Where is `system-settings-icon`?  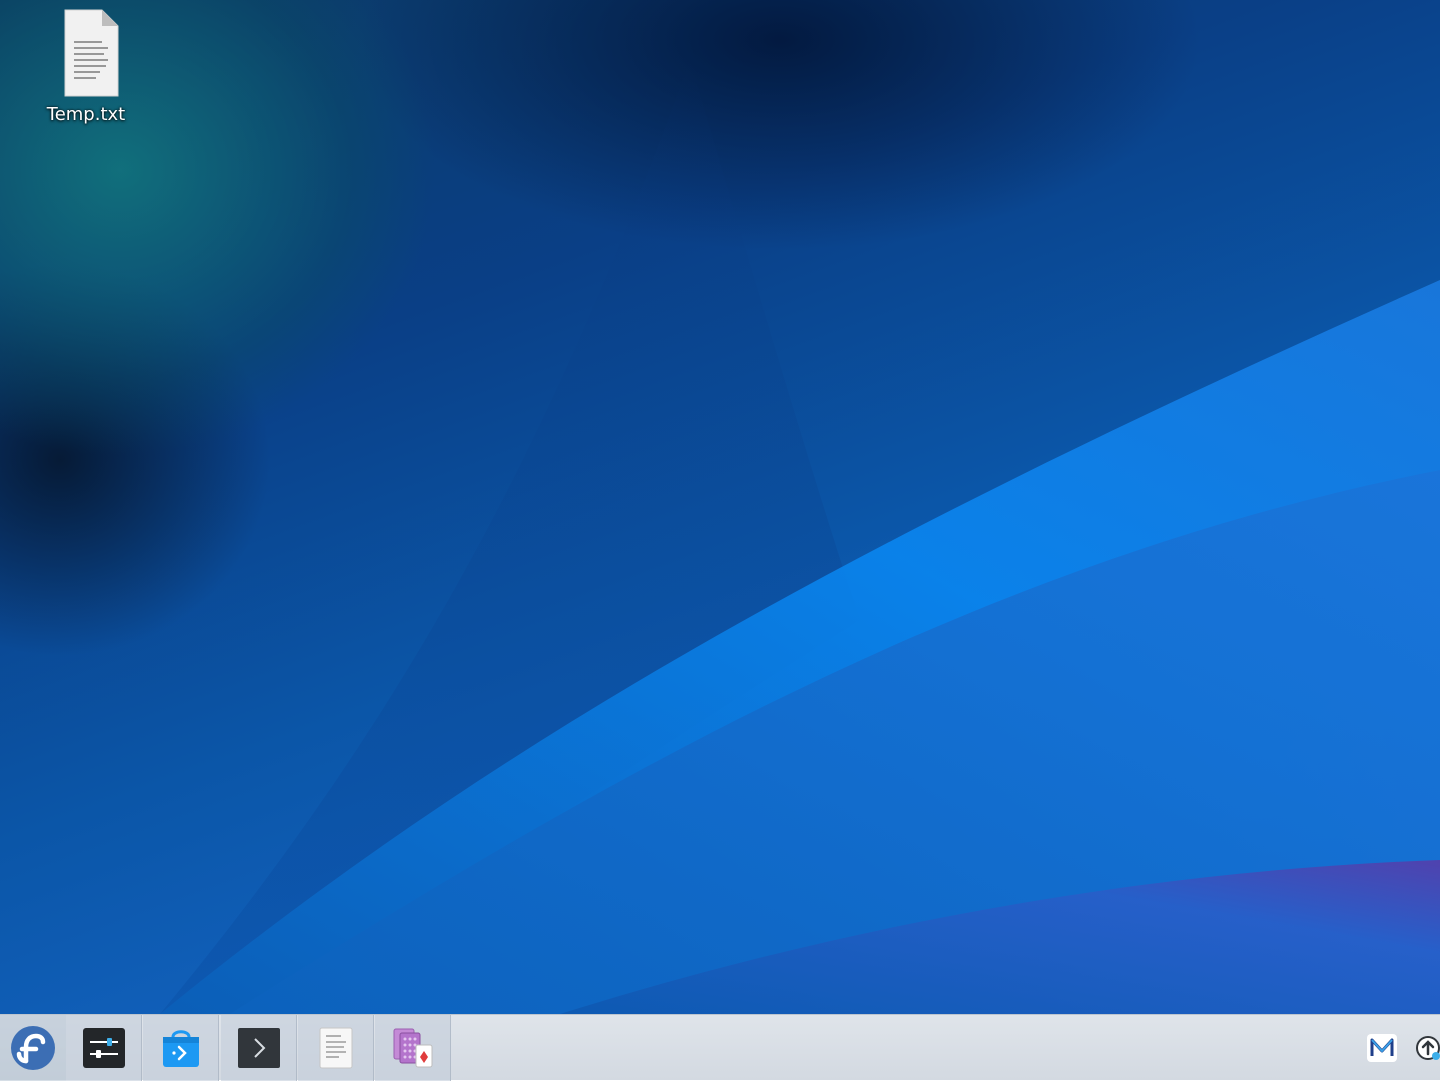
system-settings-icon is located at coordinates (103, 1048).